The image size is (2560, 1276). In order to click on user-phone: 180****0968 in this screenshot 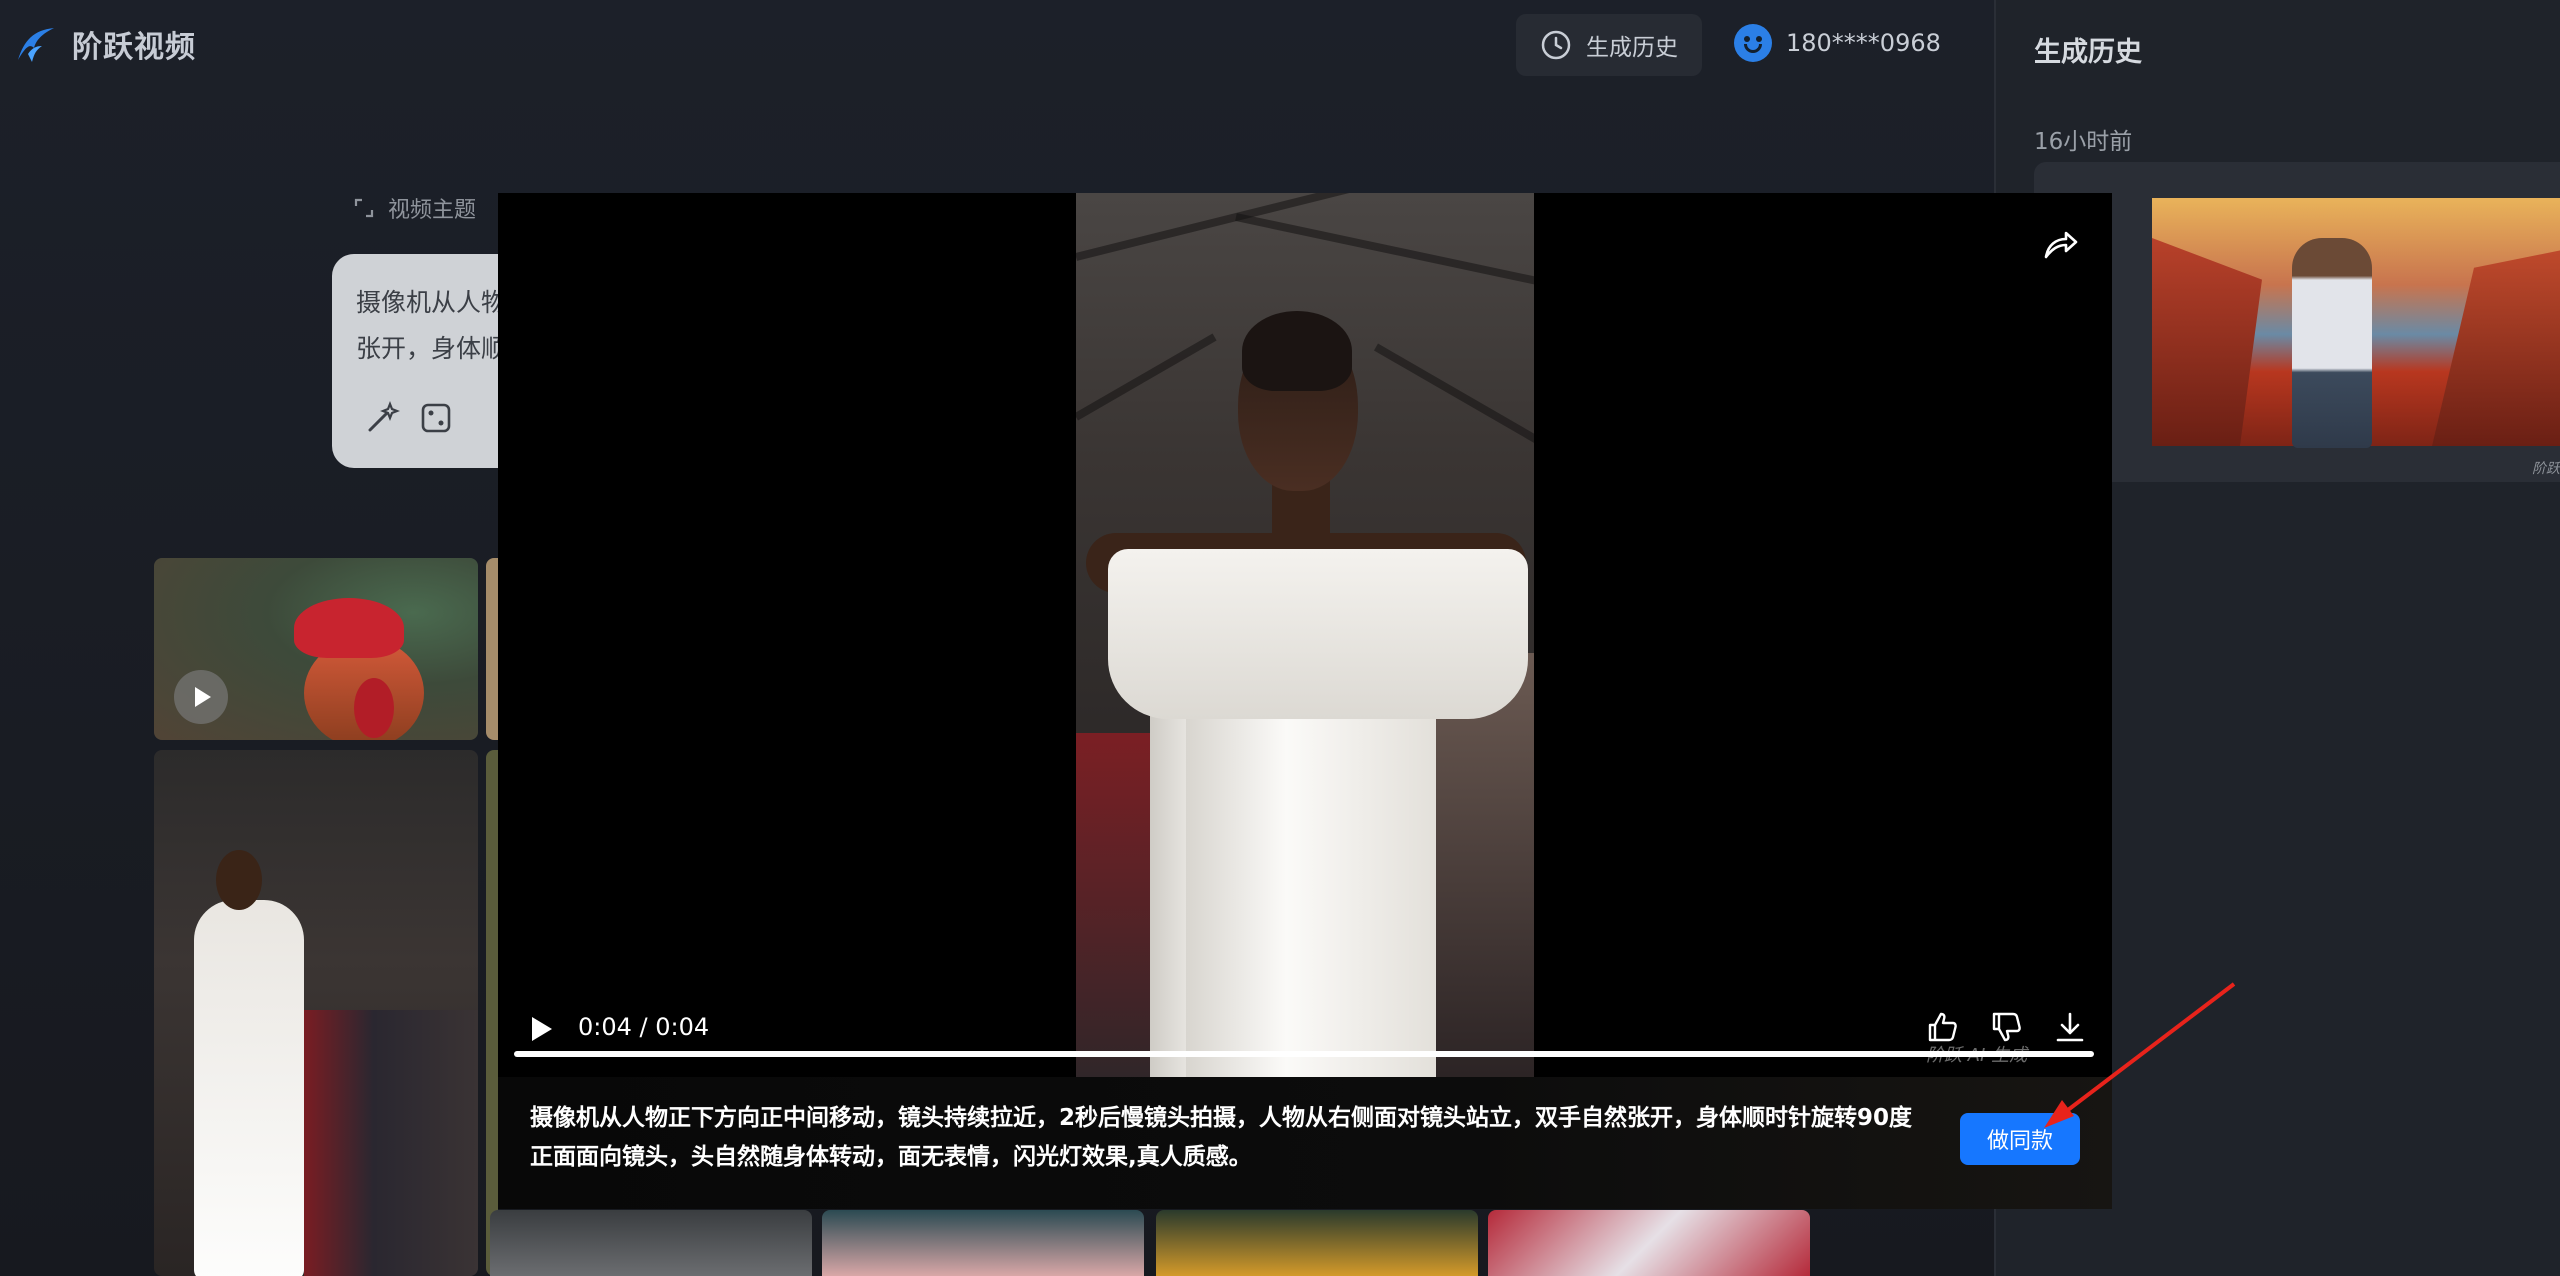, I will do `click(1863, 43)`.